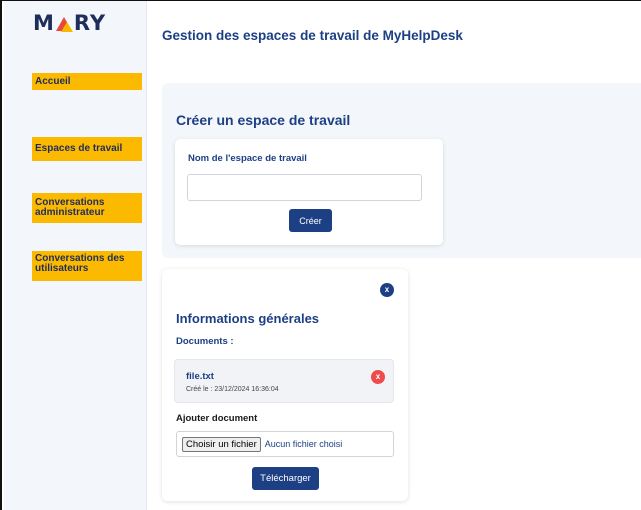  Describe the element at coordinates (387, 290) in the screenshot. I see `close-icon: x` at that location.